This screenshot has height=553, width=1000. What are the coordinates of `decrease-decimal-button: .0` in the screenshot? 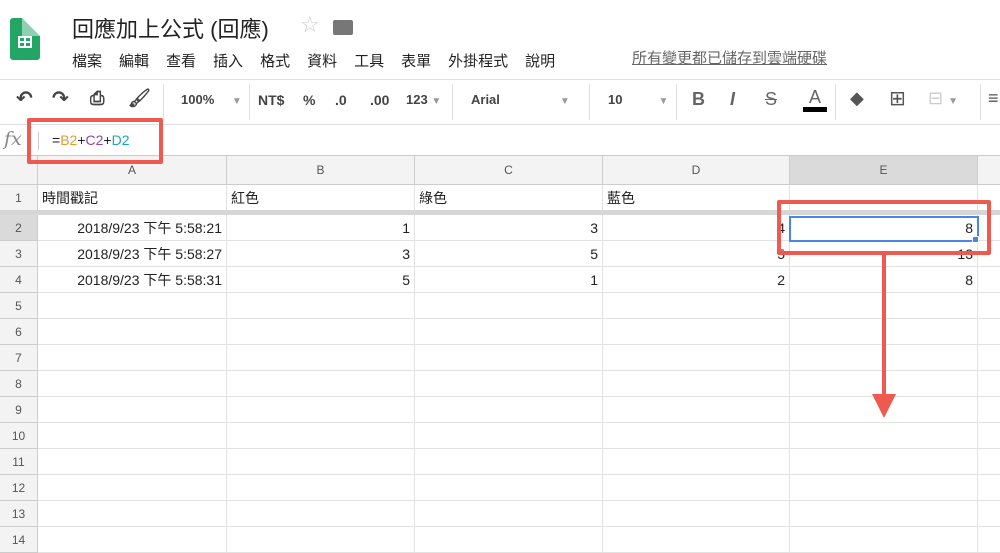 It's located at (341, 100).